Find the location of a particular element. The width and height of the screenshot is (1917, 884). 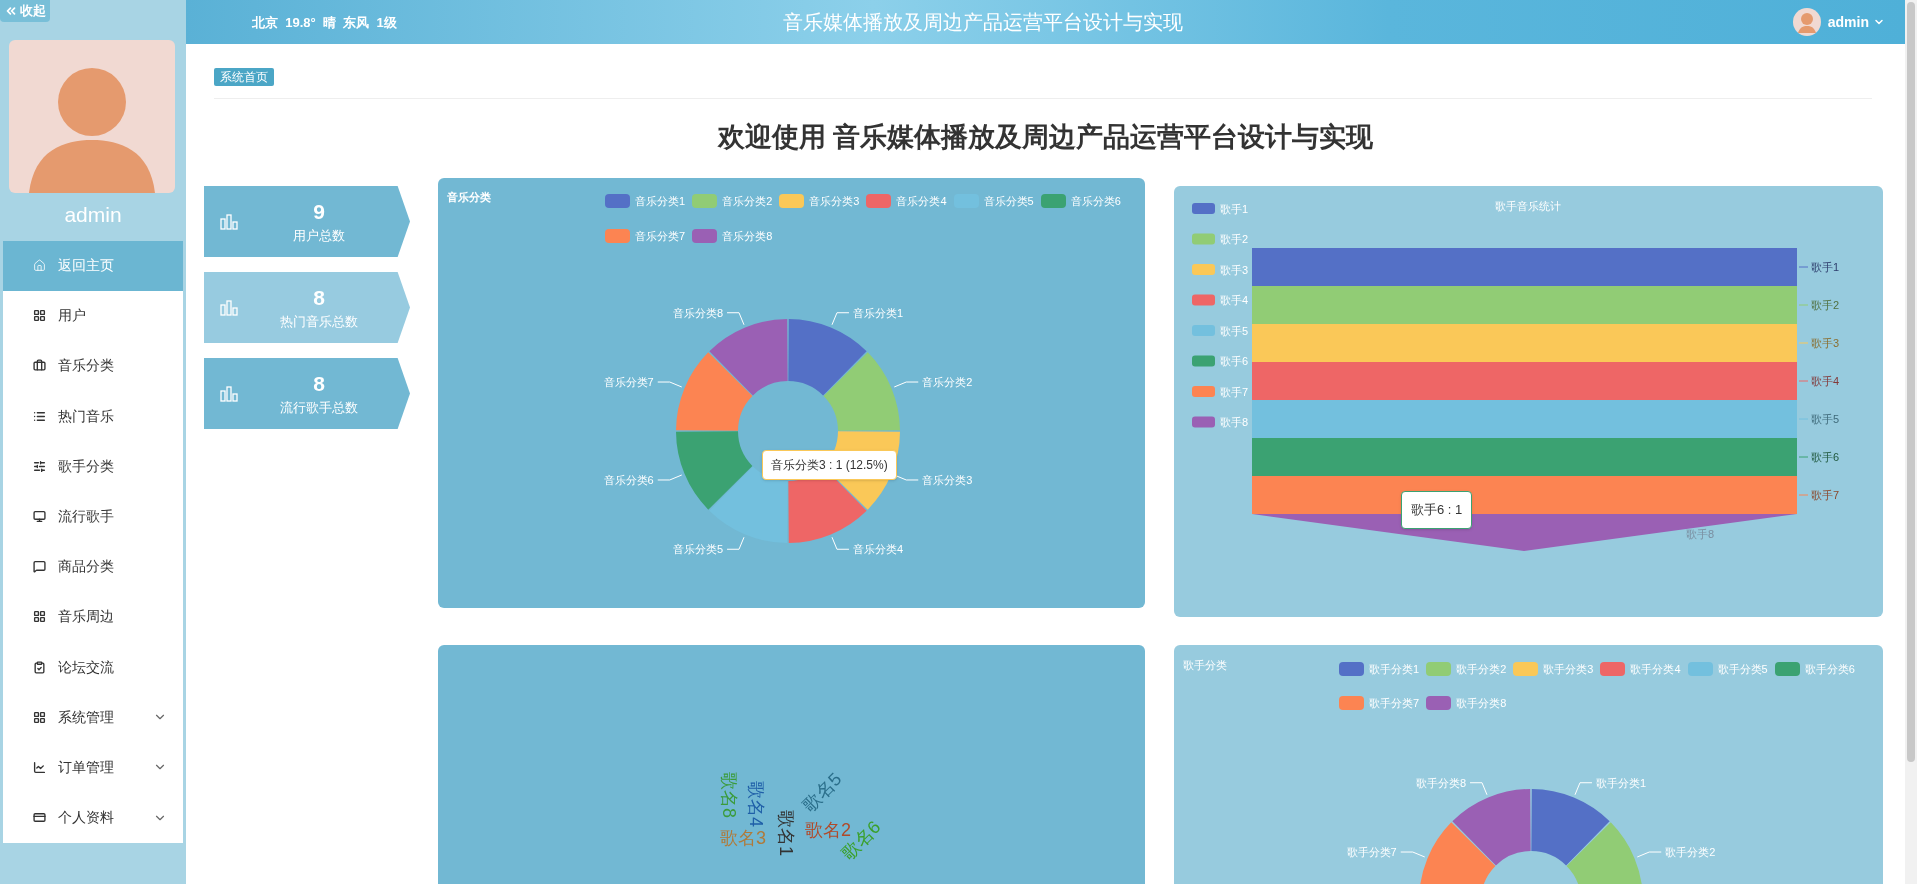

menu-item: 订单管理 is located at coordinates (93, 767).